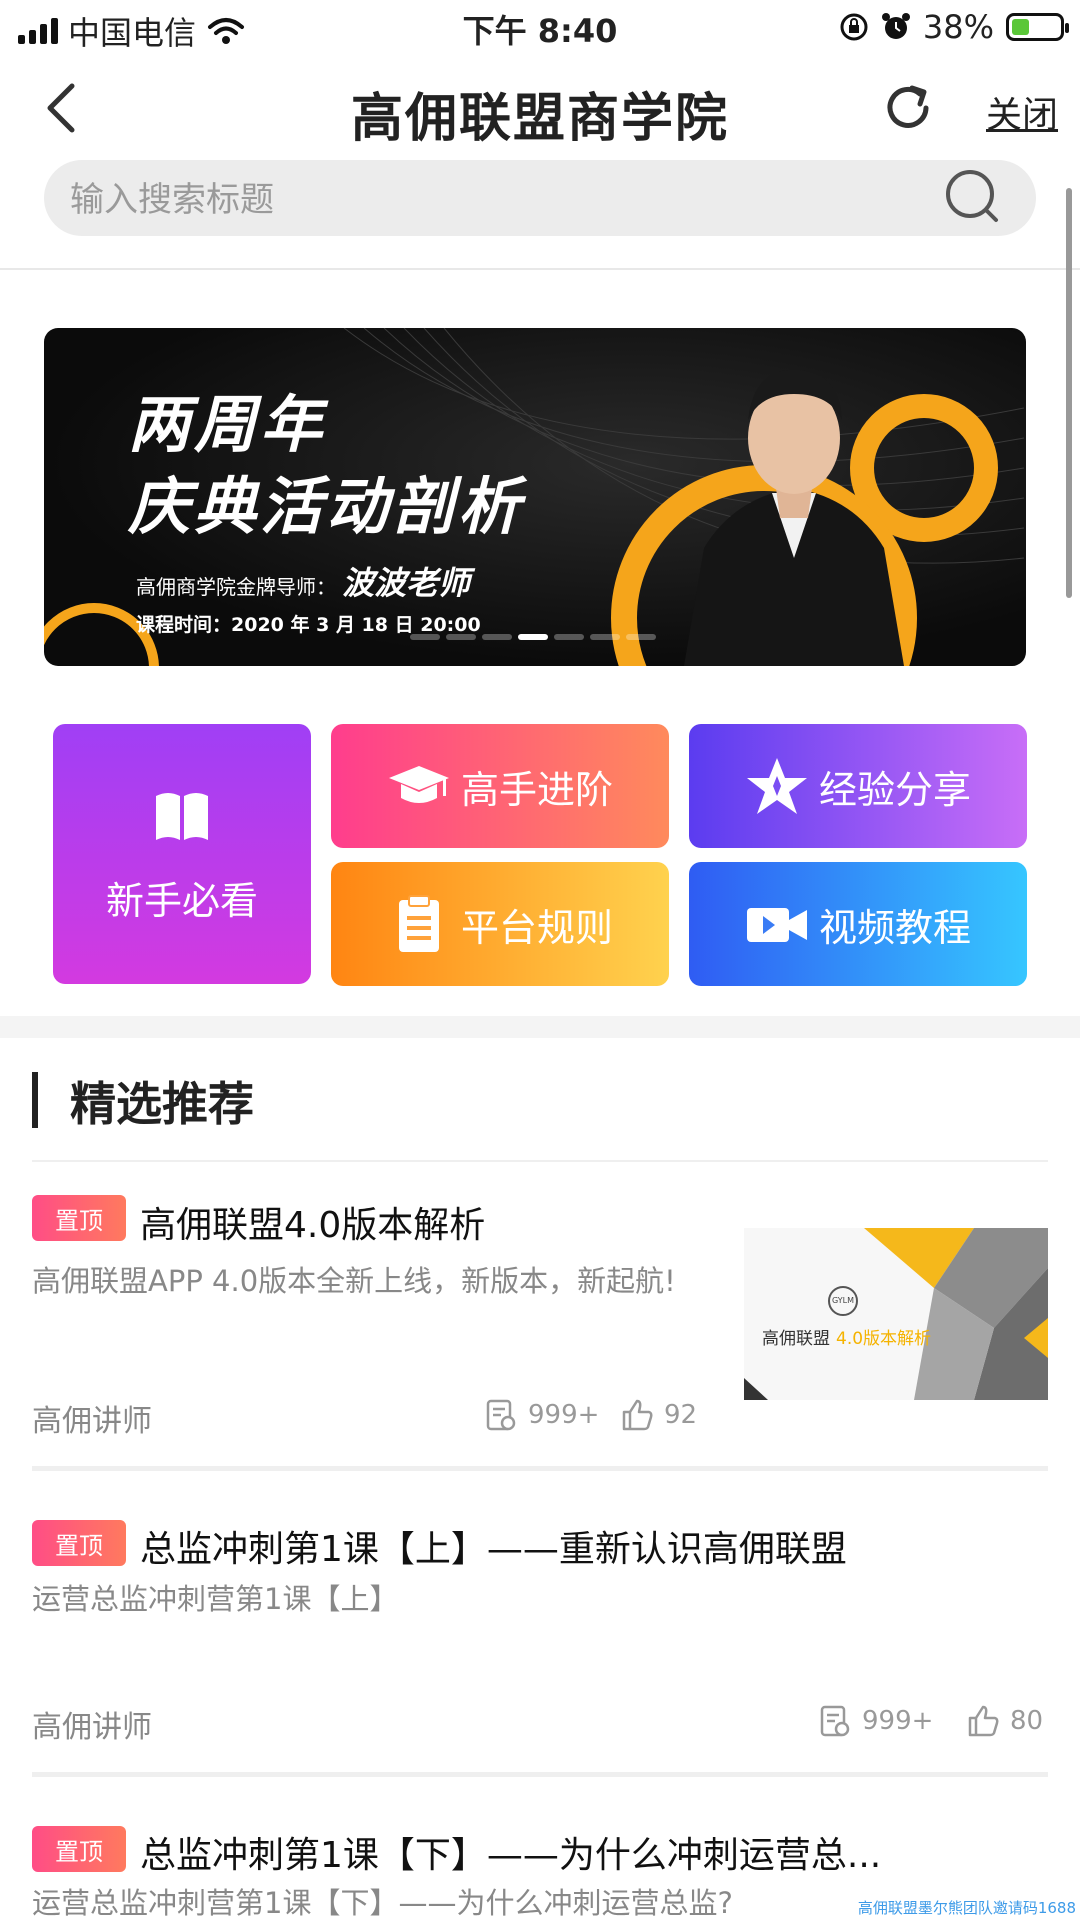 The height and width of the screenshot is (1920, 1080). I want to click on book-icon, so click(182, 816).